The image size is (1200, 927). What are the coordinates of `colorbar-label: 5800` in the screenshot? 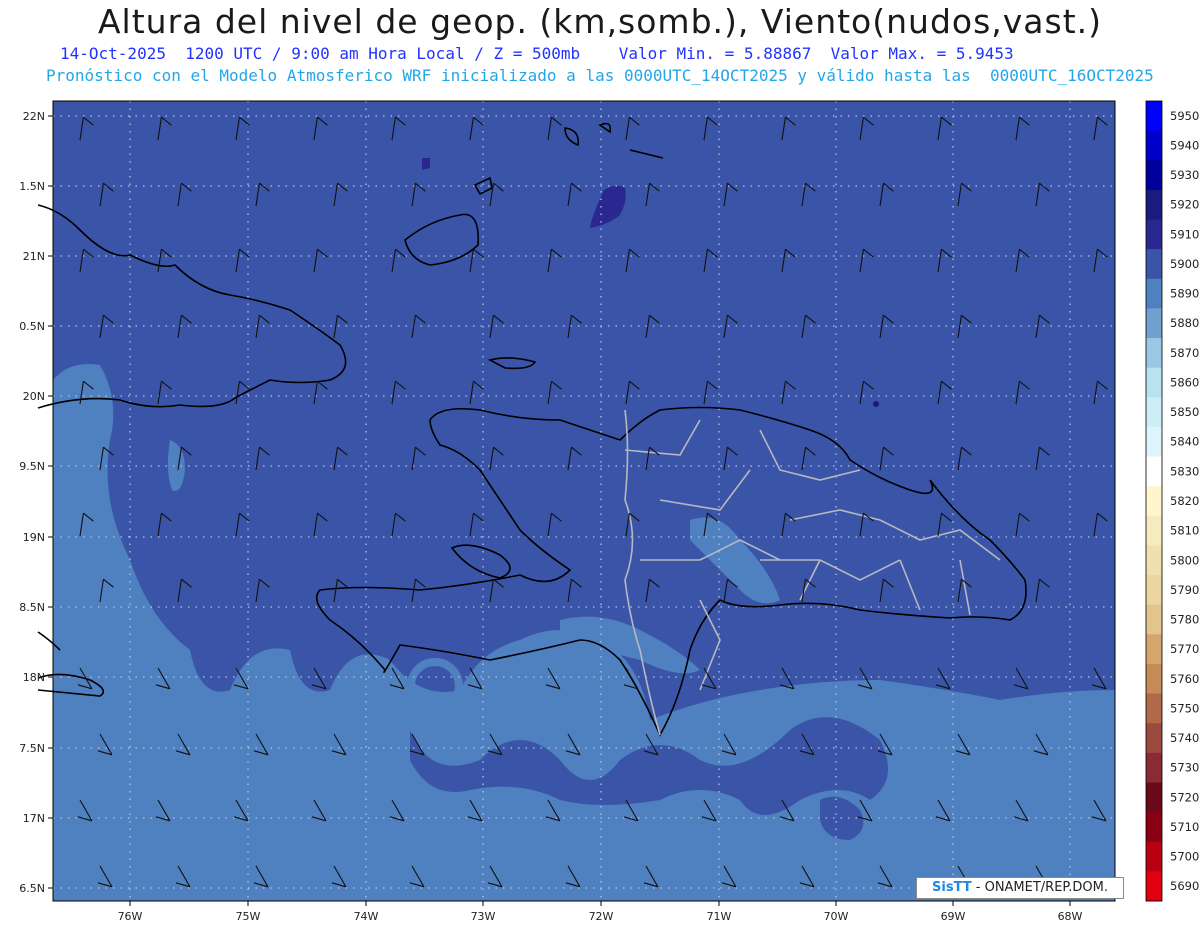 It's located at (1184, 560).